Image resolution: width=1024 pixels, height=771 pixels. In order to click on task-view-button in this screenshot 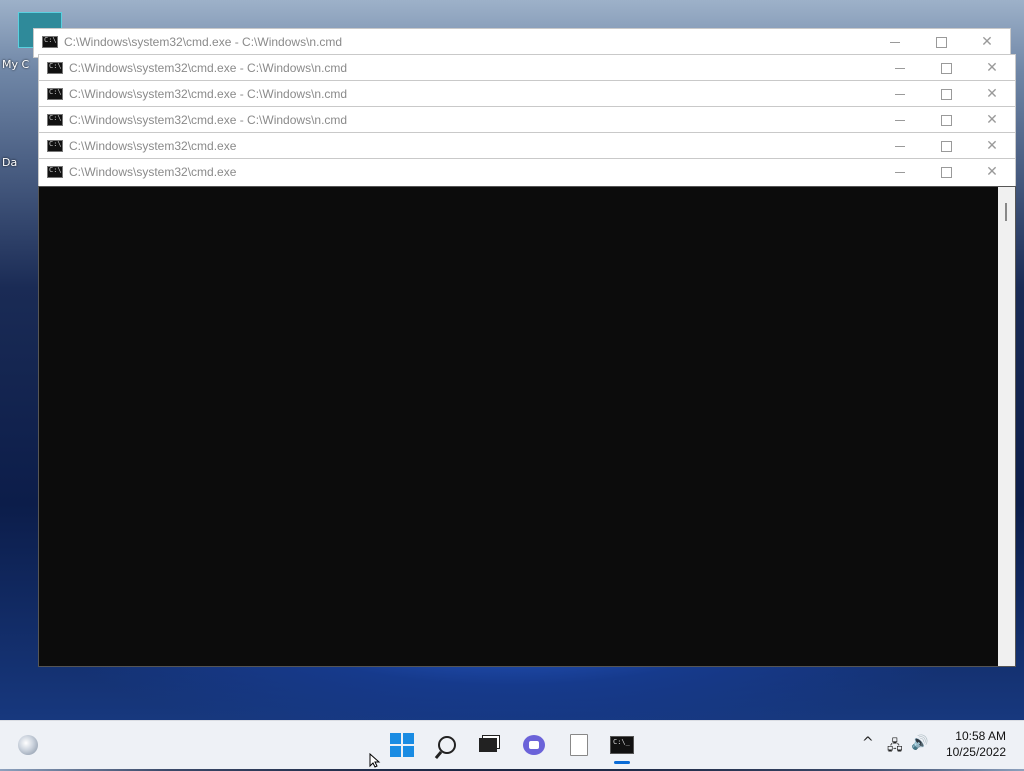, I will do `click(488, 745)`.